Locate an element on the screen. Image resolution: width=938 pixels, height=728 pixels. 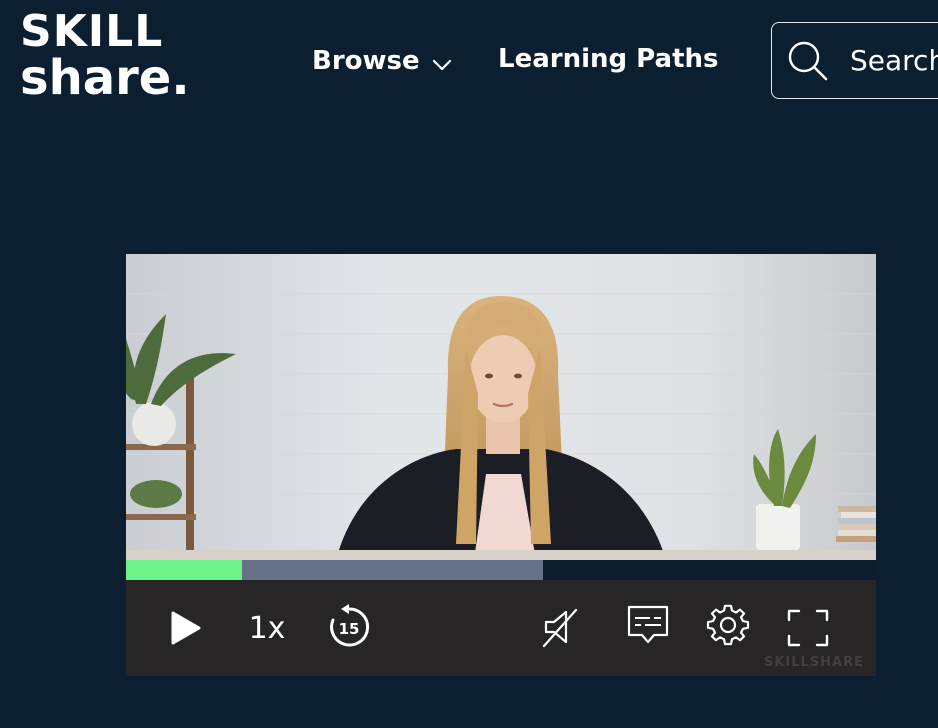
nav-learning-paths-label: Learning Paths is located at coordinates (608, 59).